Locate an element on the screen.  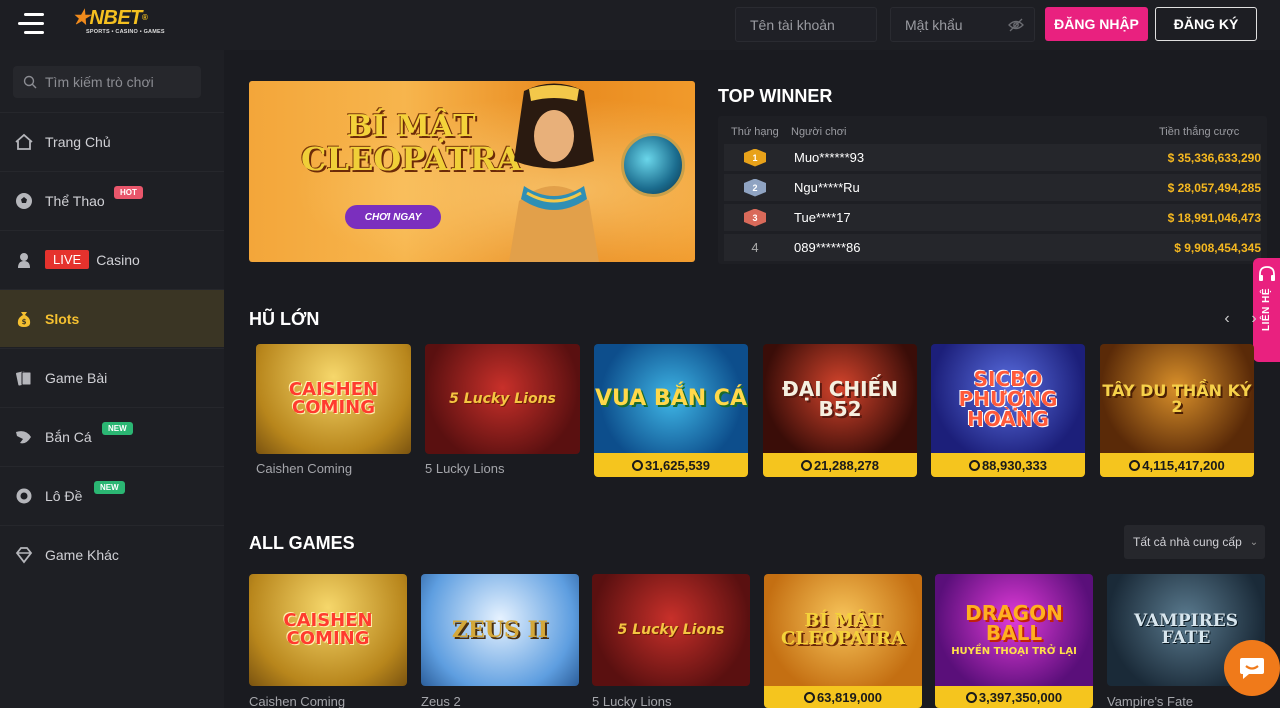
headset-icon is located at coordinates (1266, 273).